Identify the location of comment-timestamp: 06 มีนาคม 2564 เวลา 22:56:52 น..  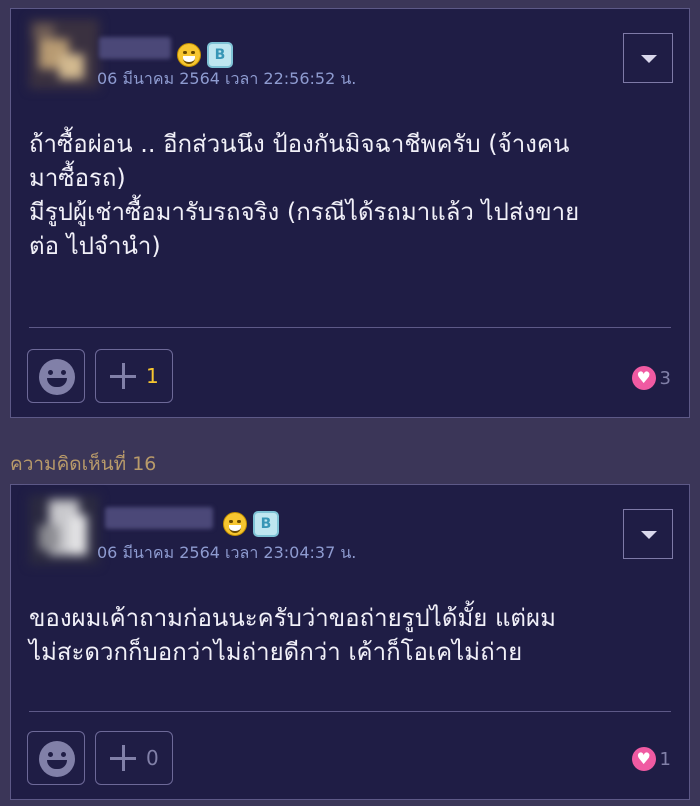
(227, 78).